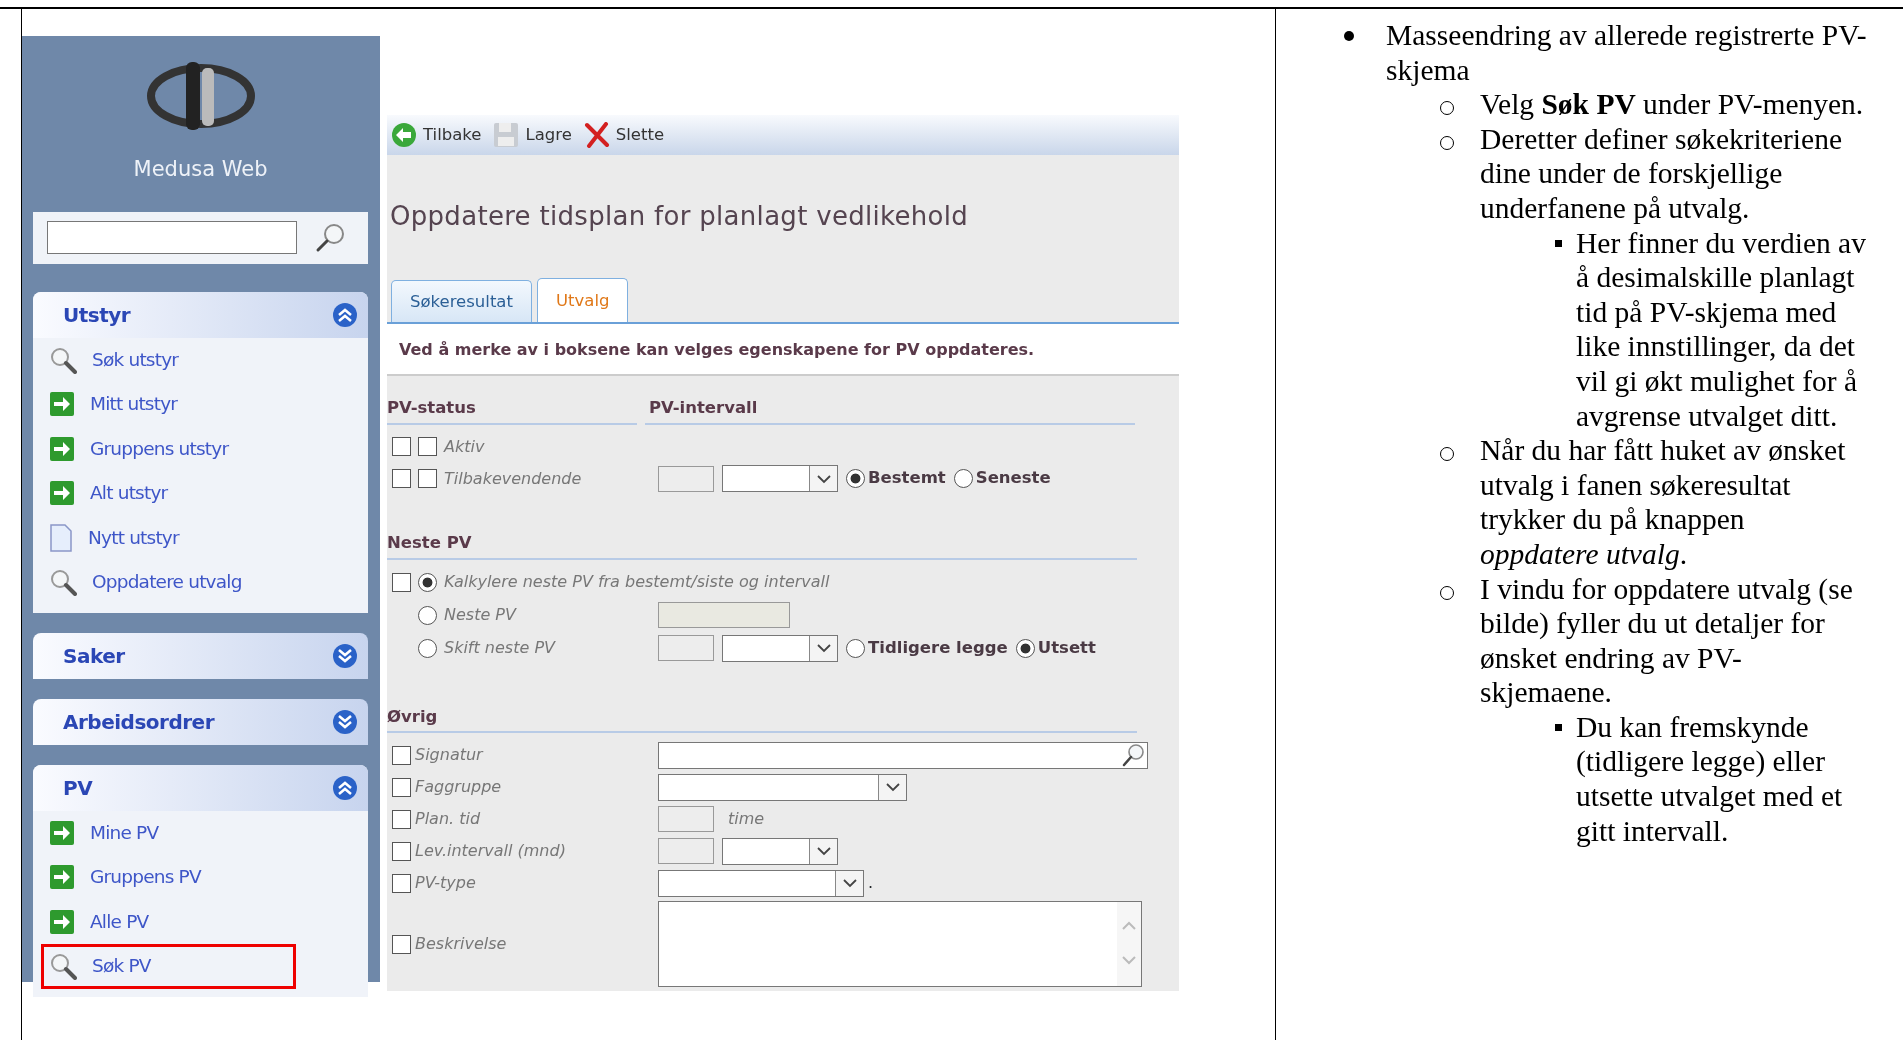 Image resolution: width=1903 pixels, height=1040 pixels. Describe the element at coordinates (513, 478) in the screenshot. I see `field-label: Tilbakevendende` at that location.